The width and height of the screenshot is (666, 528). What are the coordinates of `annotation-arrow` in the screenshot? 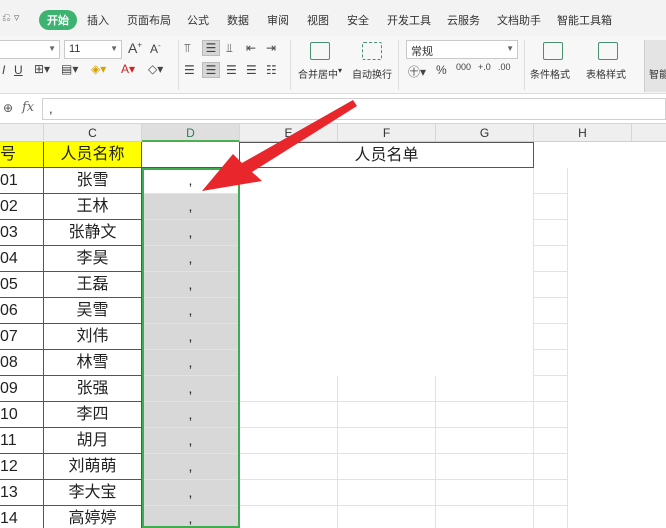 It's located at (279, 145).